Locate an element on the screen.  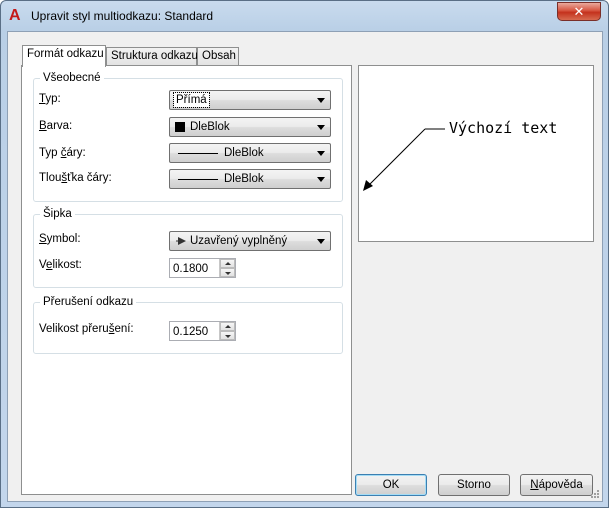
preview-text: Výchozí text is located at coordinates (503, 128).